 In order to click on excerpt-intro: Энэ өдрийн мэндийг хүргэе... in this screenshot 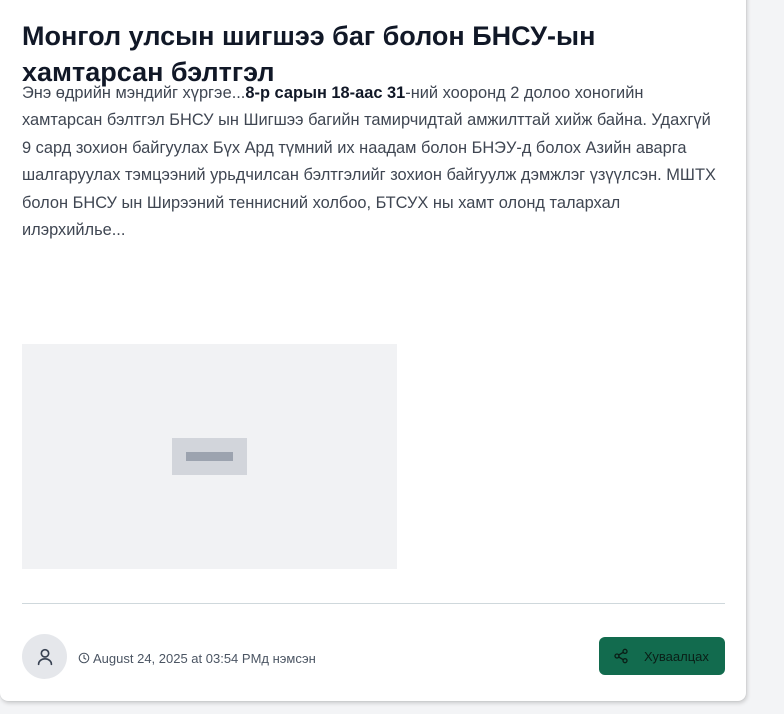, I will do `click(134, 93)`.